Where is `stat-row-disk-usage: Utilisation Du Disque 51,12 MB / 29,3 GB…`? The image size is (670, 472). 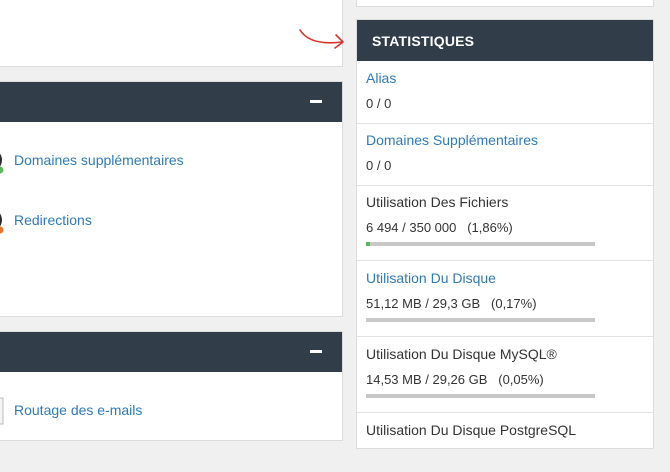
stat-row-disk-usage: Utilisation Du Disque 51,12 MB / 29,3 GB… is located at coordinates (505, 298).